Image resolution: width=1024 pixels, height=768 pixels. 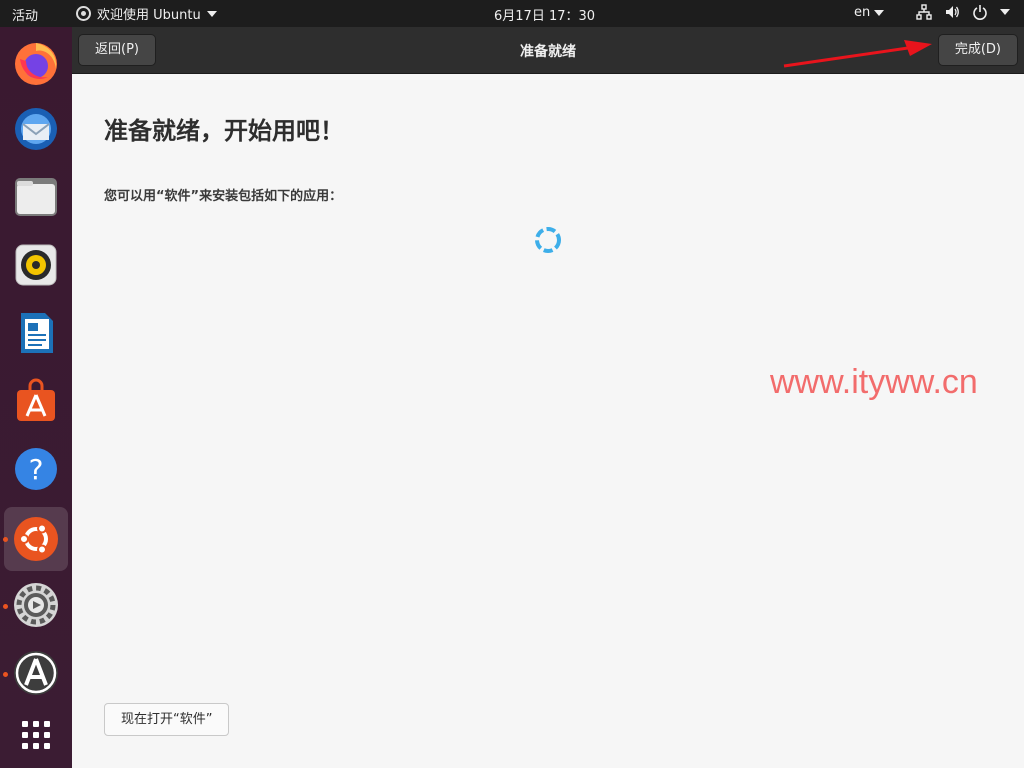 I want to click on show-applications-button, so click(x=36, y=735).